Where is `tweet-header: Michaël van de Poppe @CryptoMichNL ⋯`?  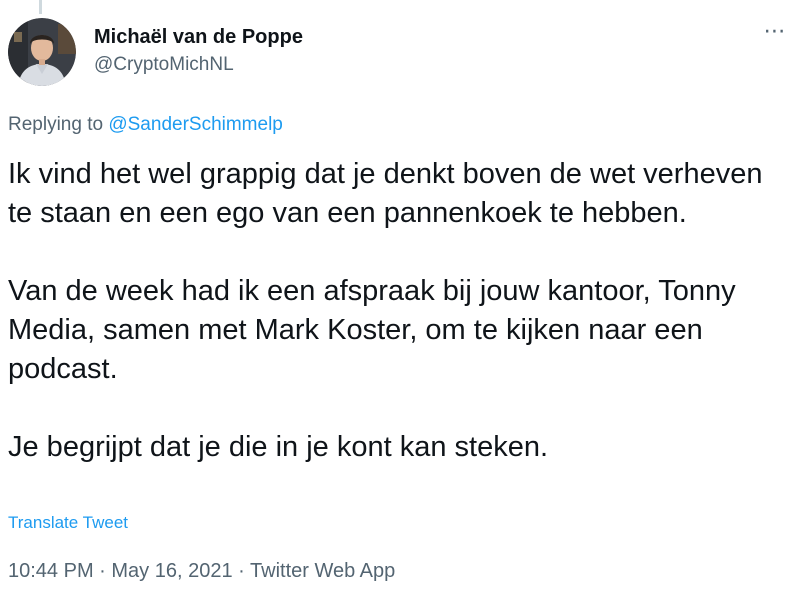 tweet-header: Michaël van de Poppe @CryptoMichNL ⋯ is located at coordinates (399, 54).